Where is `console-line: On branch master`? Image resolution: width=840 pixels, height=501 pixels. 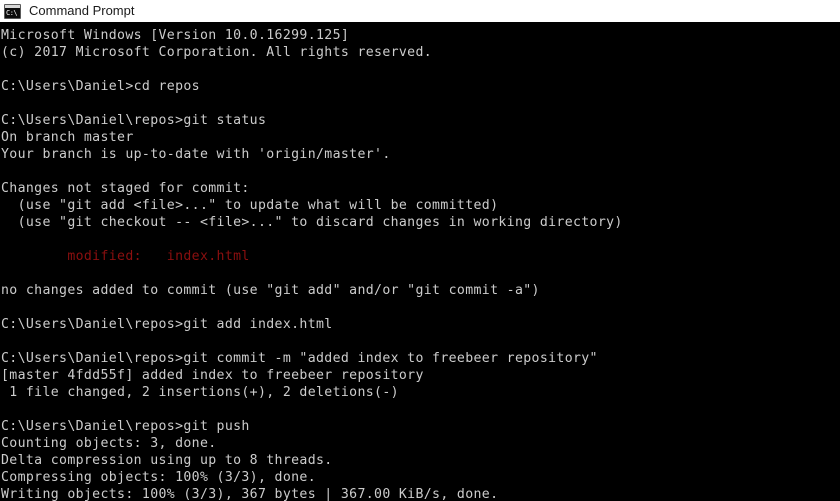 console-line: On branch master is located at coordinates (67, 137).